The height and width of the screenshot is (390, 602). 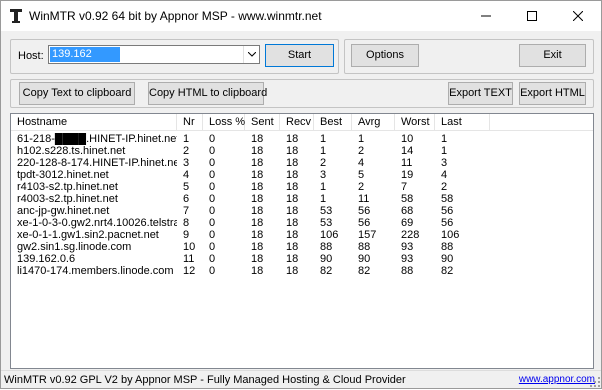 I want to click on column-header-nr: Nr, so click(x=190, y=122).